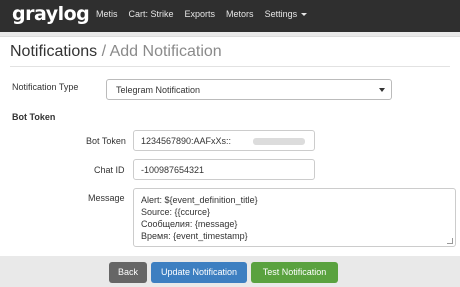  I want to click on nav-item-exports: Exports, so click(200, 14).